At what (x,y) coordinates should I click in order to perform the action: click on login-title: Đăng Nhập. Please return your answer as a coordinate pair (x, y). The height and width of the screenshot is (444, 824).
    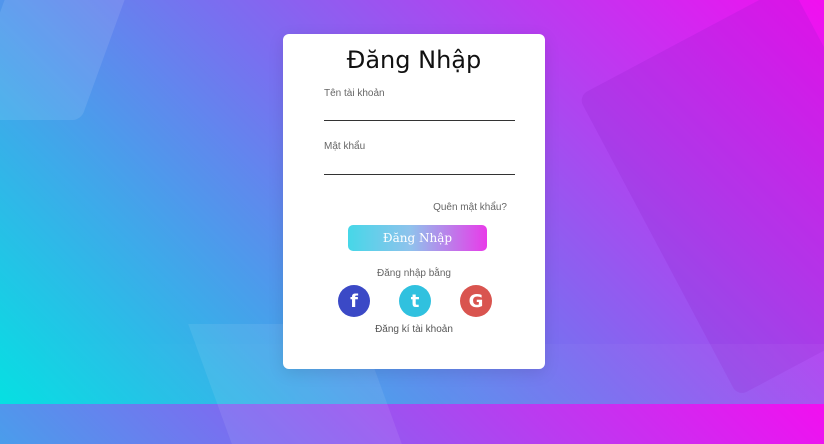
    Looking at the image, I should click on (414, 60).